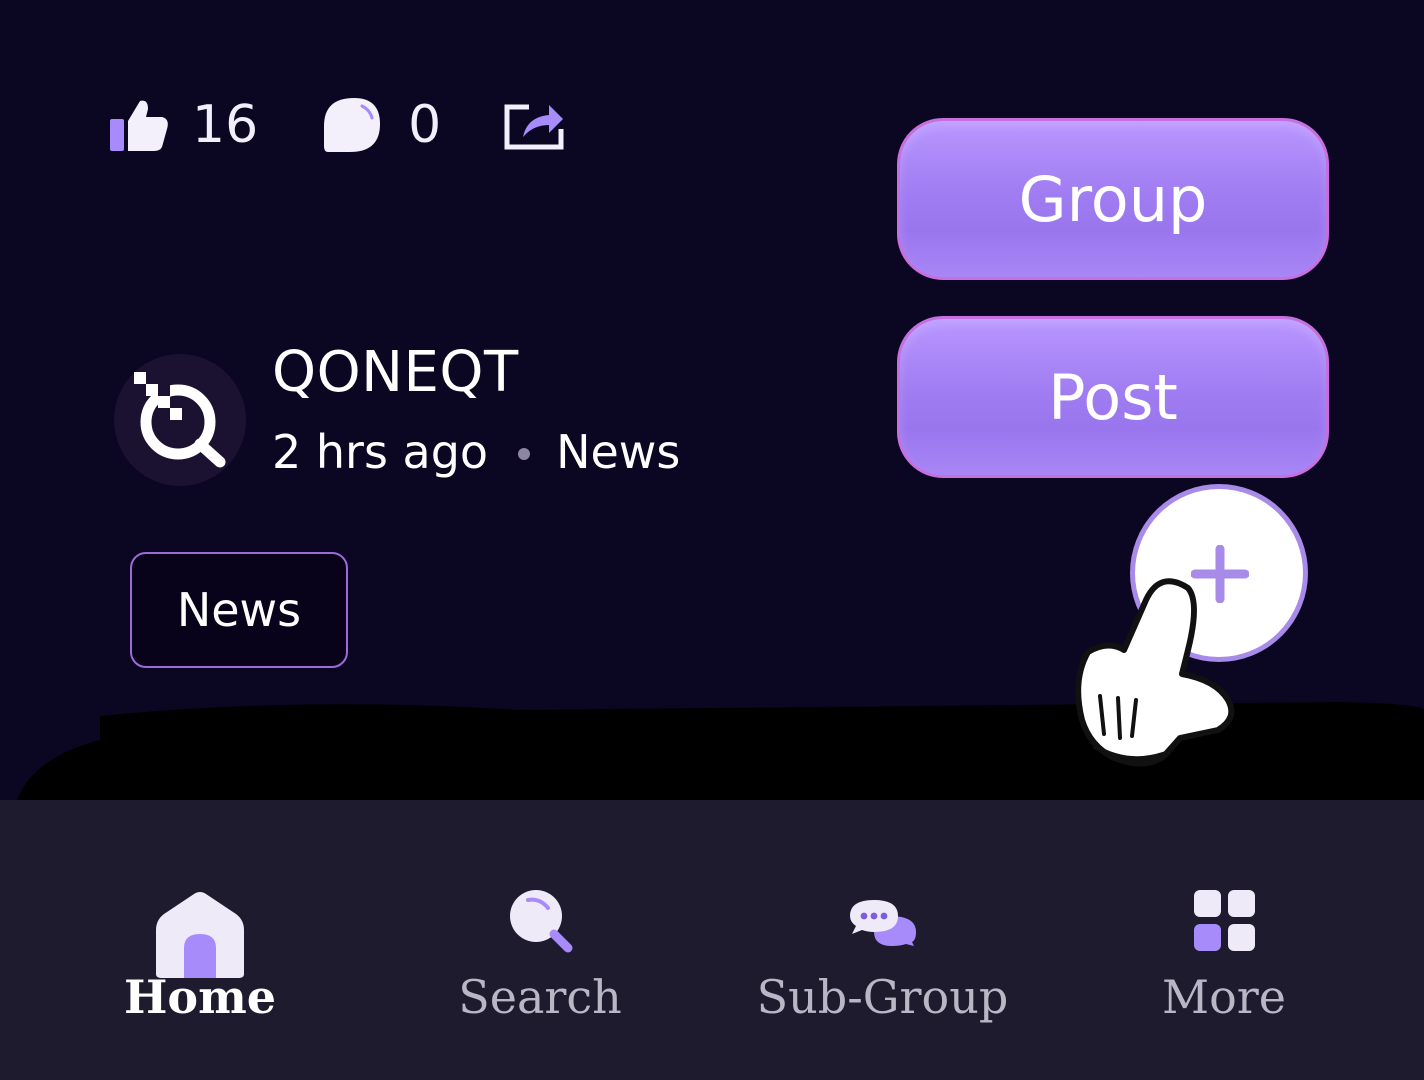 The height and width of the screenshot is (1080, 1424). Describe the element at coordinates (540, 997) in the screenshot. I see `nav-search-label: Search` at that location.